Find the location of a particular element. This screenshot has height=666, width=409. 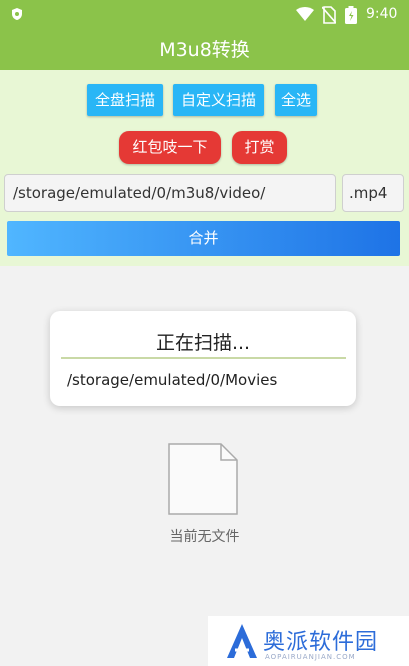

app-bar: M3u8转换 is located at coordinates (204, 50).